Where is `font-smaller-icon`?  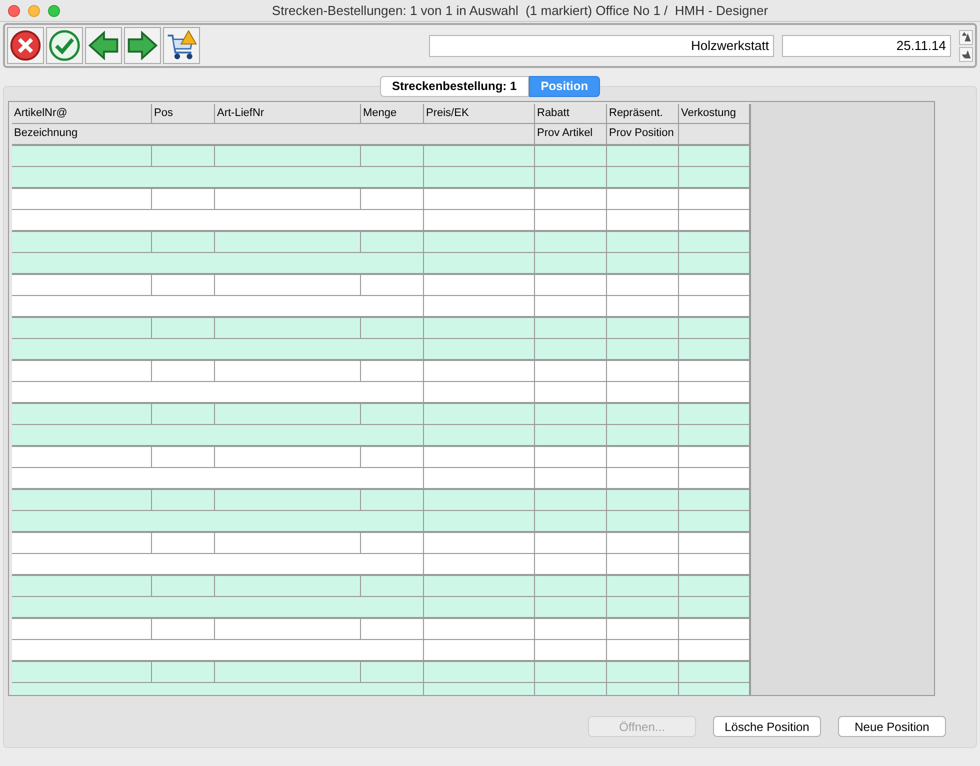 font-smaller-icon is located at coordinates (966, 54).